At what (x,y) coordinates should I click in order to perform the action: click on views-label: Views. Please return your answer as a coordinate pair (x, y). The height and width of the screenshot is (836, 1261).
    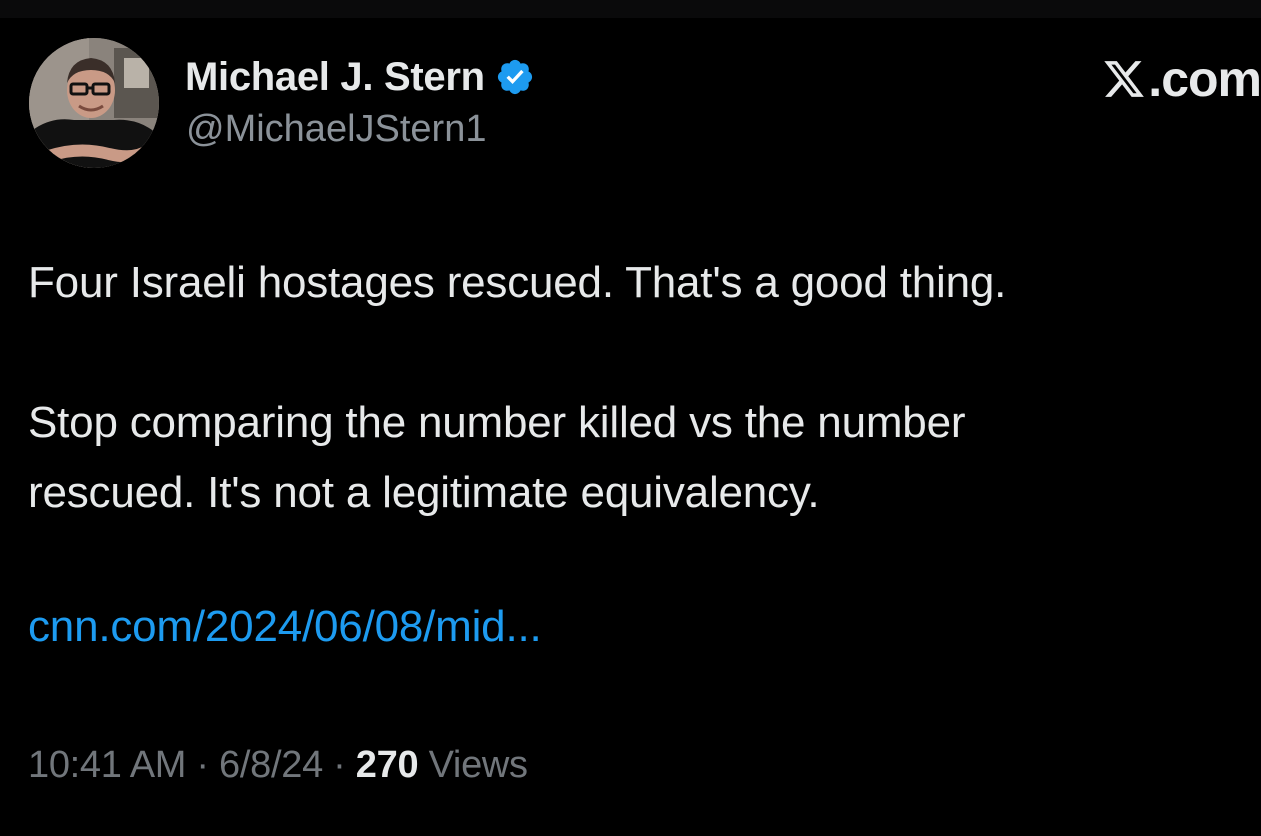
    Looking at the image, I should click on (478, 765).